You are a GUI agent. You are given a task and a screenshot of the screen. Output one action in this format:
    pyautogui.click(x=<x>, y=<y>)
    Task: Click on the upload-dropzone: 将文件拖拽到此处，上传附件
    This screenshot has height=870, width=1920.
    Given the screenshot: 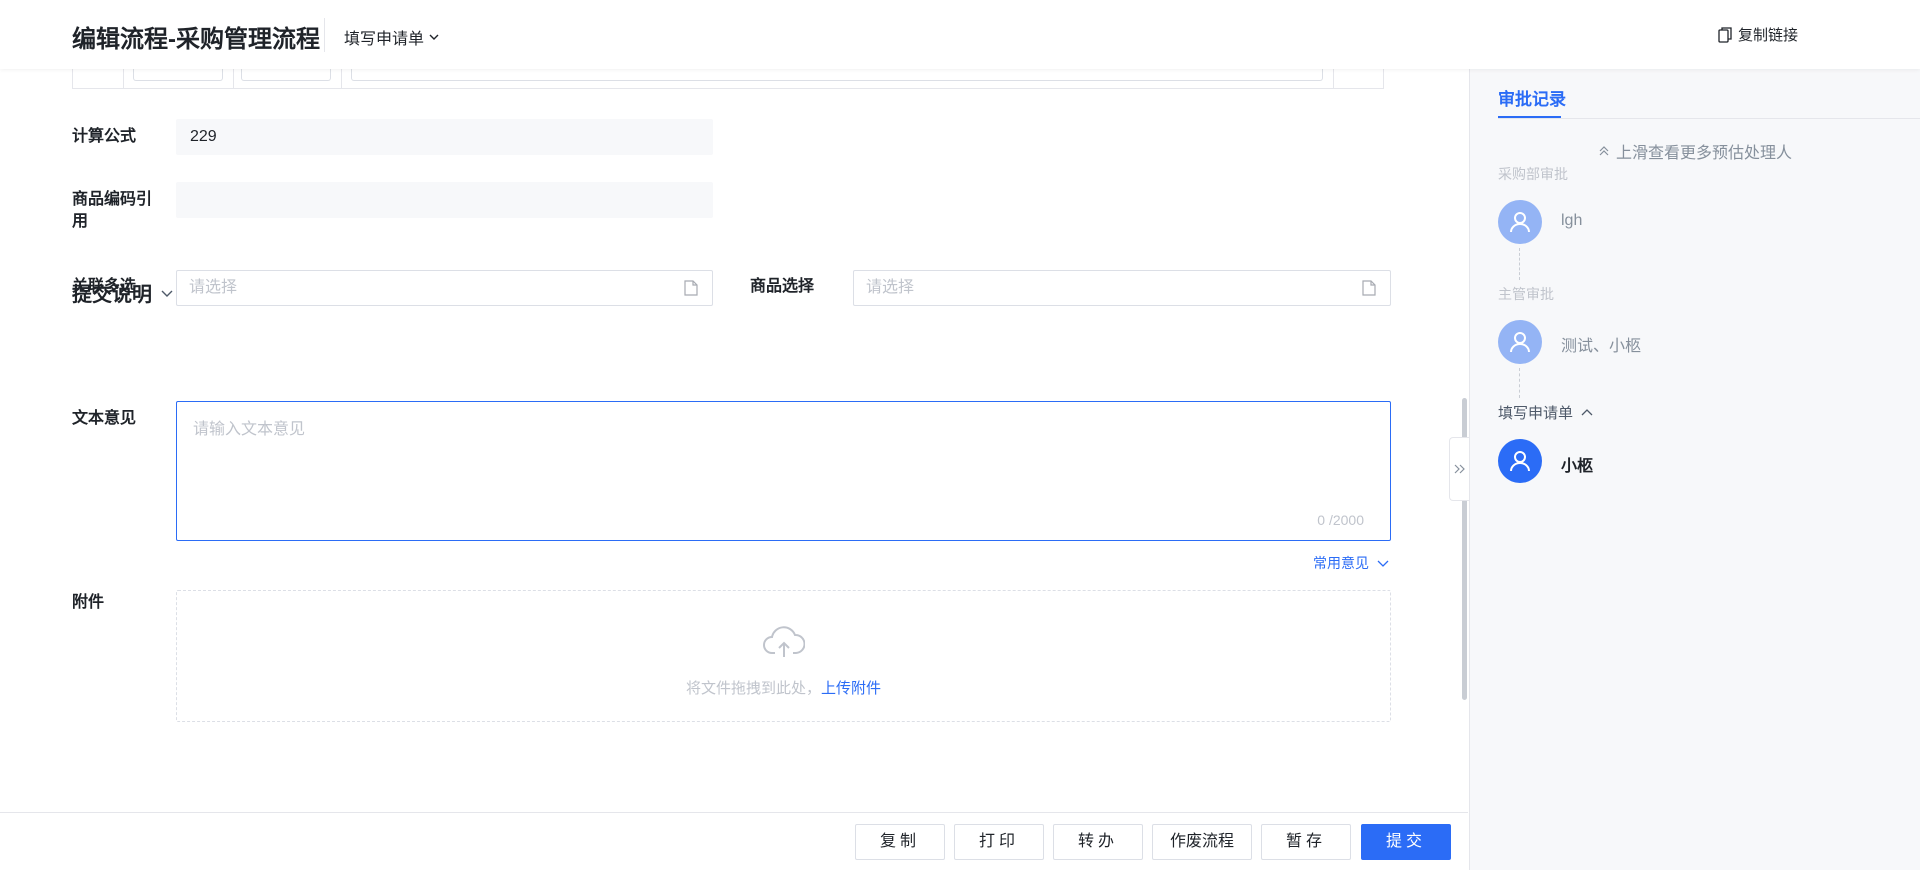 What is the action you would take?
    pyautogui.click(x=783, y=656)
    